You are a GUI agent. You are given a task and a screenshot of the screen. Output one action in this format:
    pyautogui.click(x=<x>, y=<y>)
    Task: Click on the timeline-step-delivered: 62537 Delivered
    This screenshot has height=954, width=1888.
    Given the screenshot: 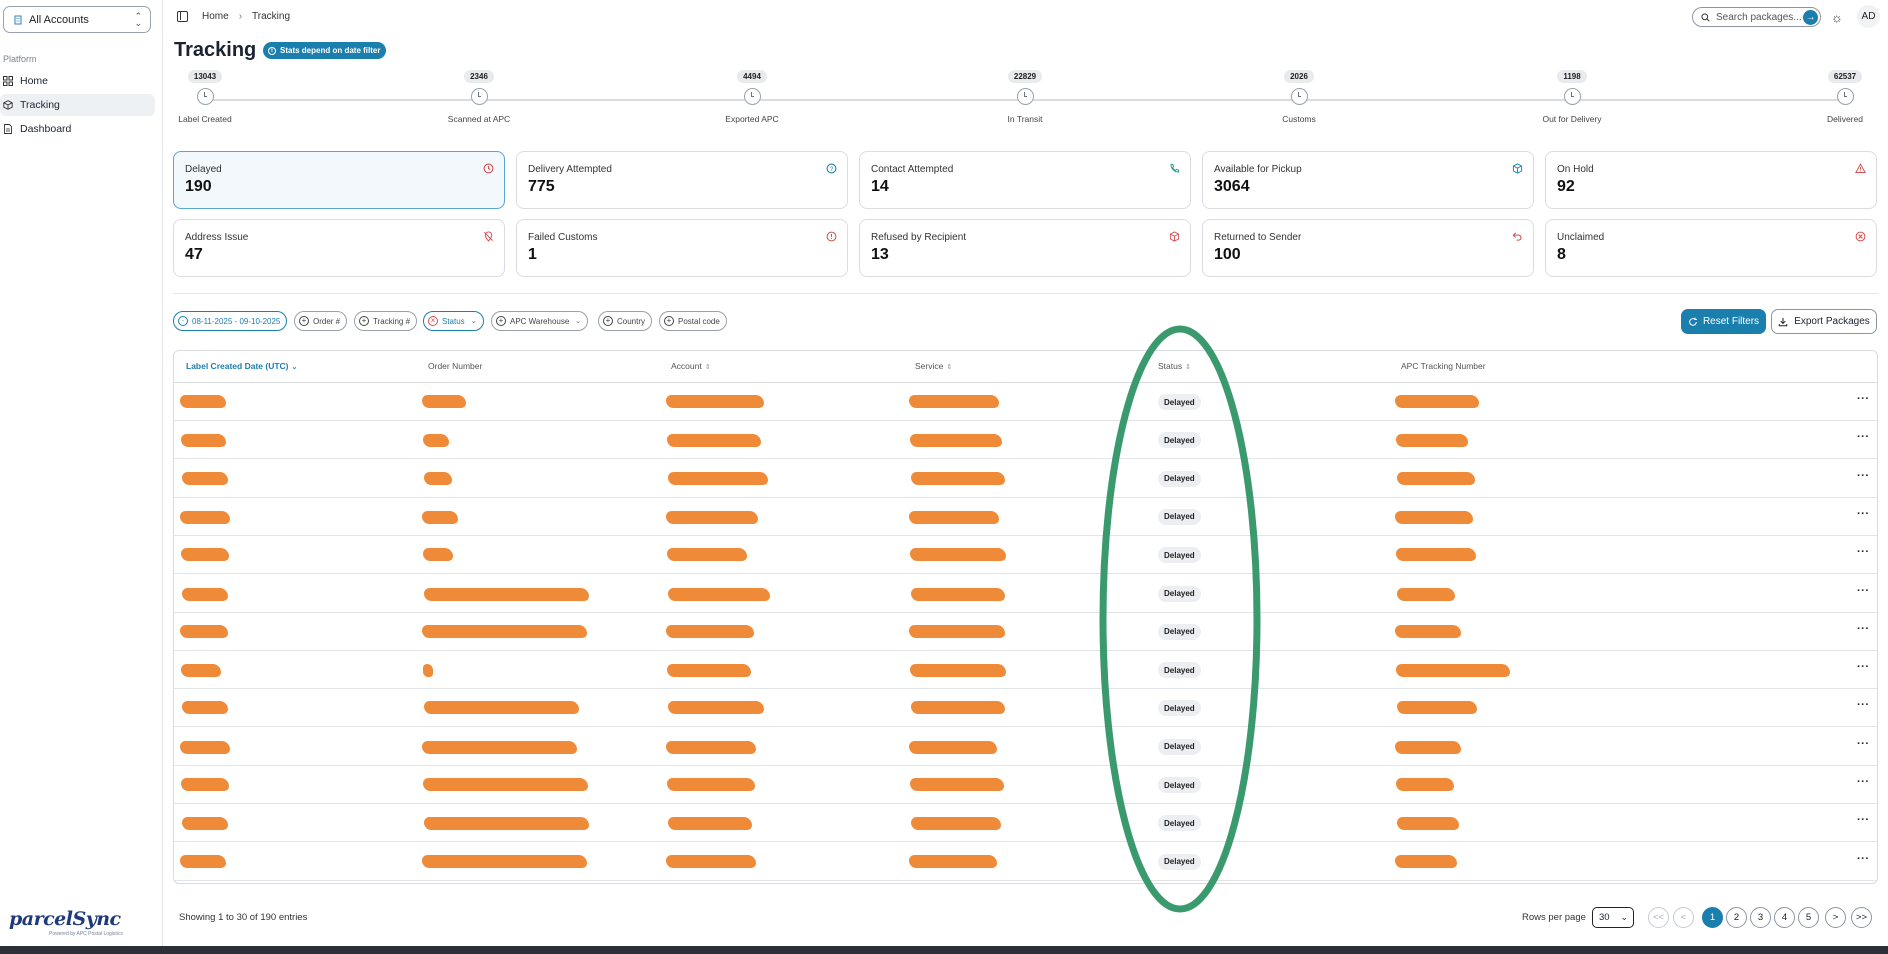 What is the action you would take?
    pyautogui.click(x=1836, y=97)
    